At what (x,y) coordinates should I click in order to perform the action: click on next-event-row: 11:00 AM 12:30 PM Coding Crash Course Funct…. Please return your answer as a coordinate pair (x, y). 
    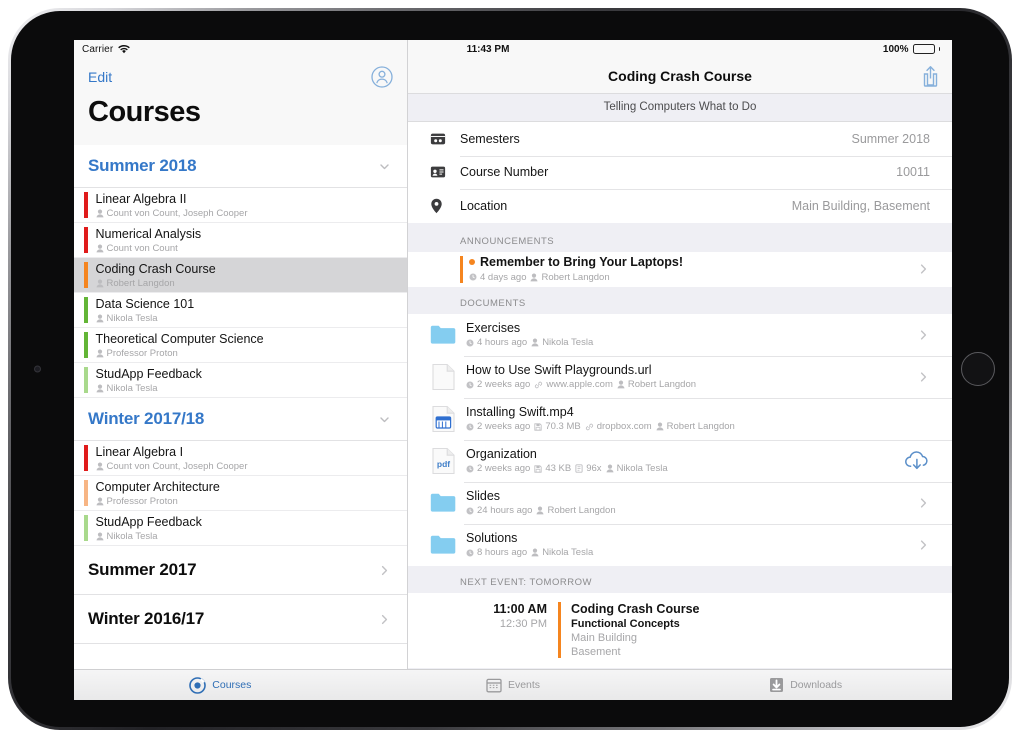
    Looking at the image, I should click on (680, 630).